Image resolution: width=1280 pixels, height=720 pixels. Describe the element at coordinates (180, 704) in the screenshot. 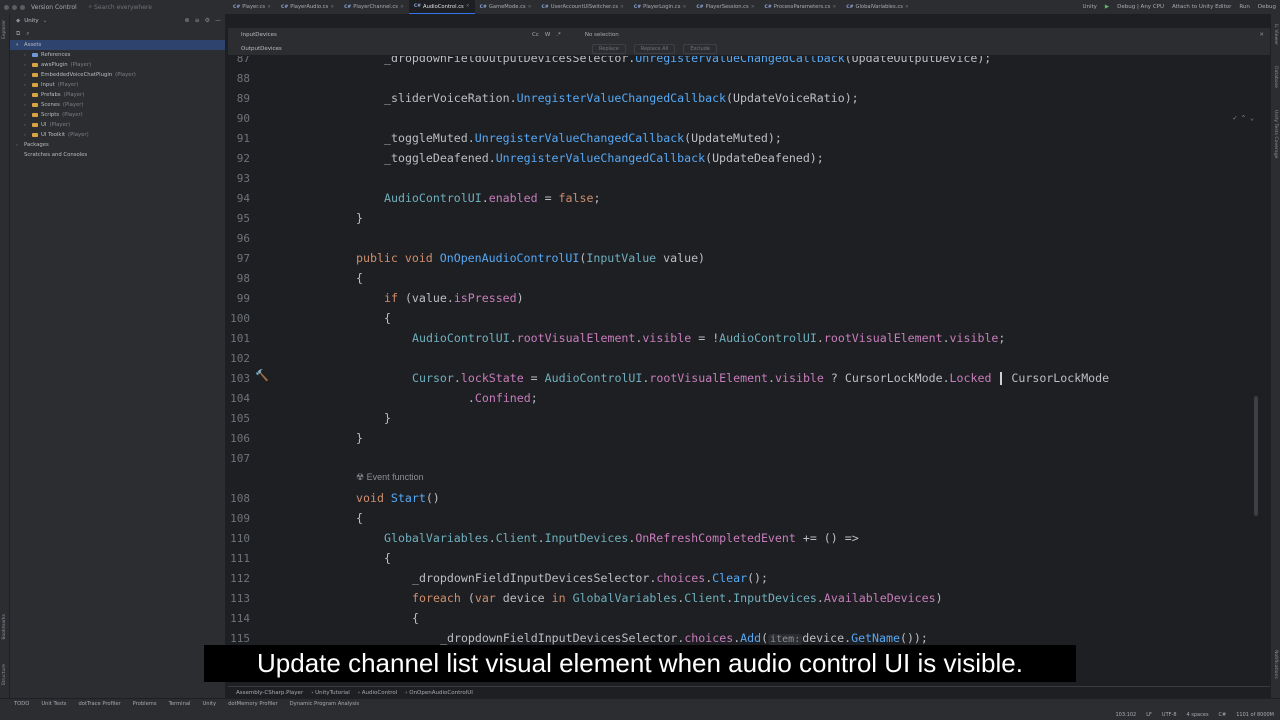

I see `bottom-tool-button: Terminal` at that location.